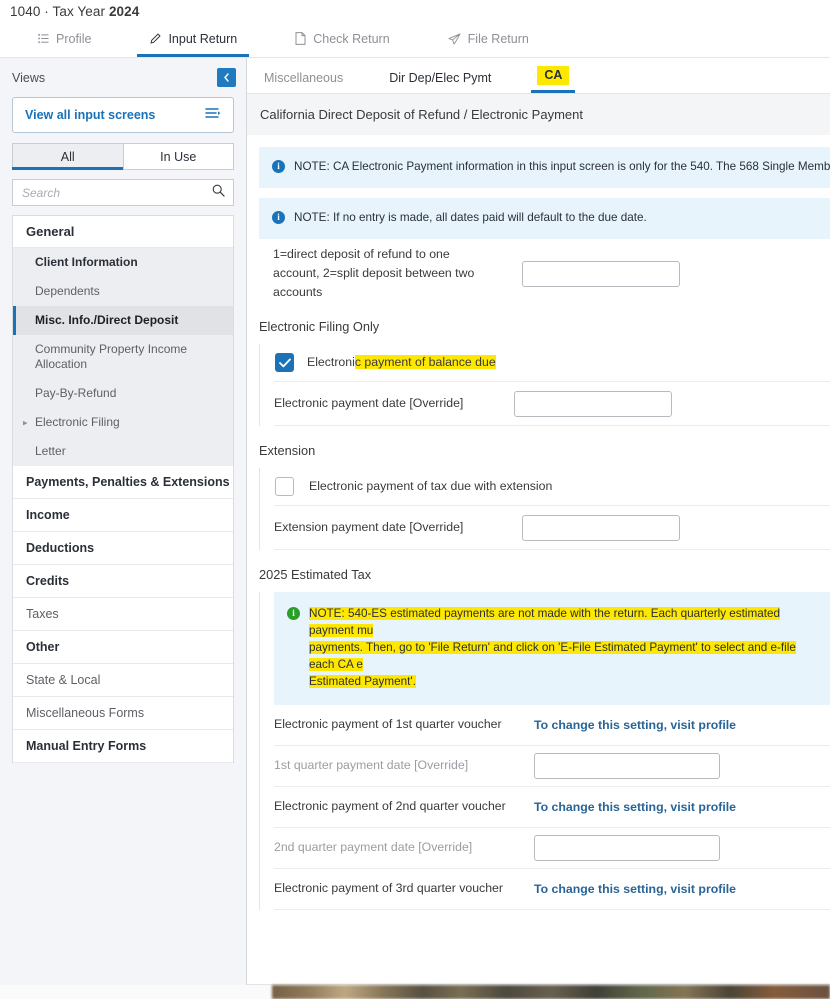  Describe the element at coordinates (123, 115) in the screenshot. I see `view-all-input-screens-button: View all input screens` at that location.